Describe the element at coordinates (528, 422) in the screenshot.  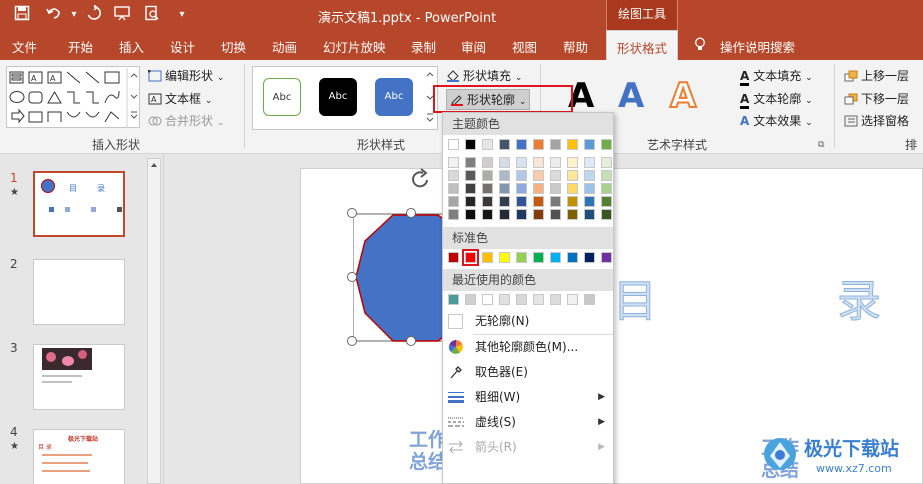
I see `dashes-item: 虚线(S) ▶` at that location.